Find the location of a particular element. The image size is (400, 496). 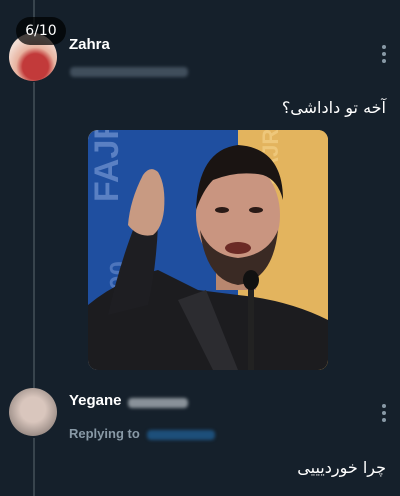

thread-counter-badge: 6/10 is located at coordinates (41, 31).